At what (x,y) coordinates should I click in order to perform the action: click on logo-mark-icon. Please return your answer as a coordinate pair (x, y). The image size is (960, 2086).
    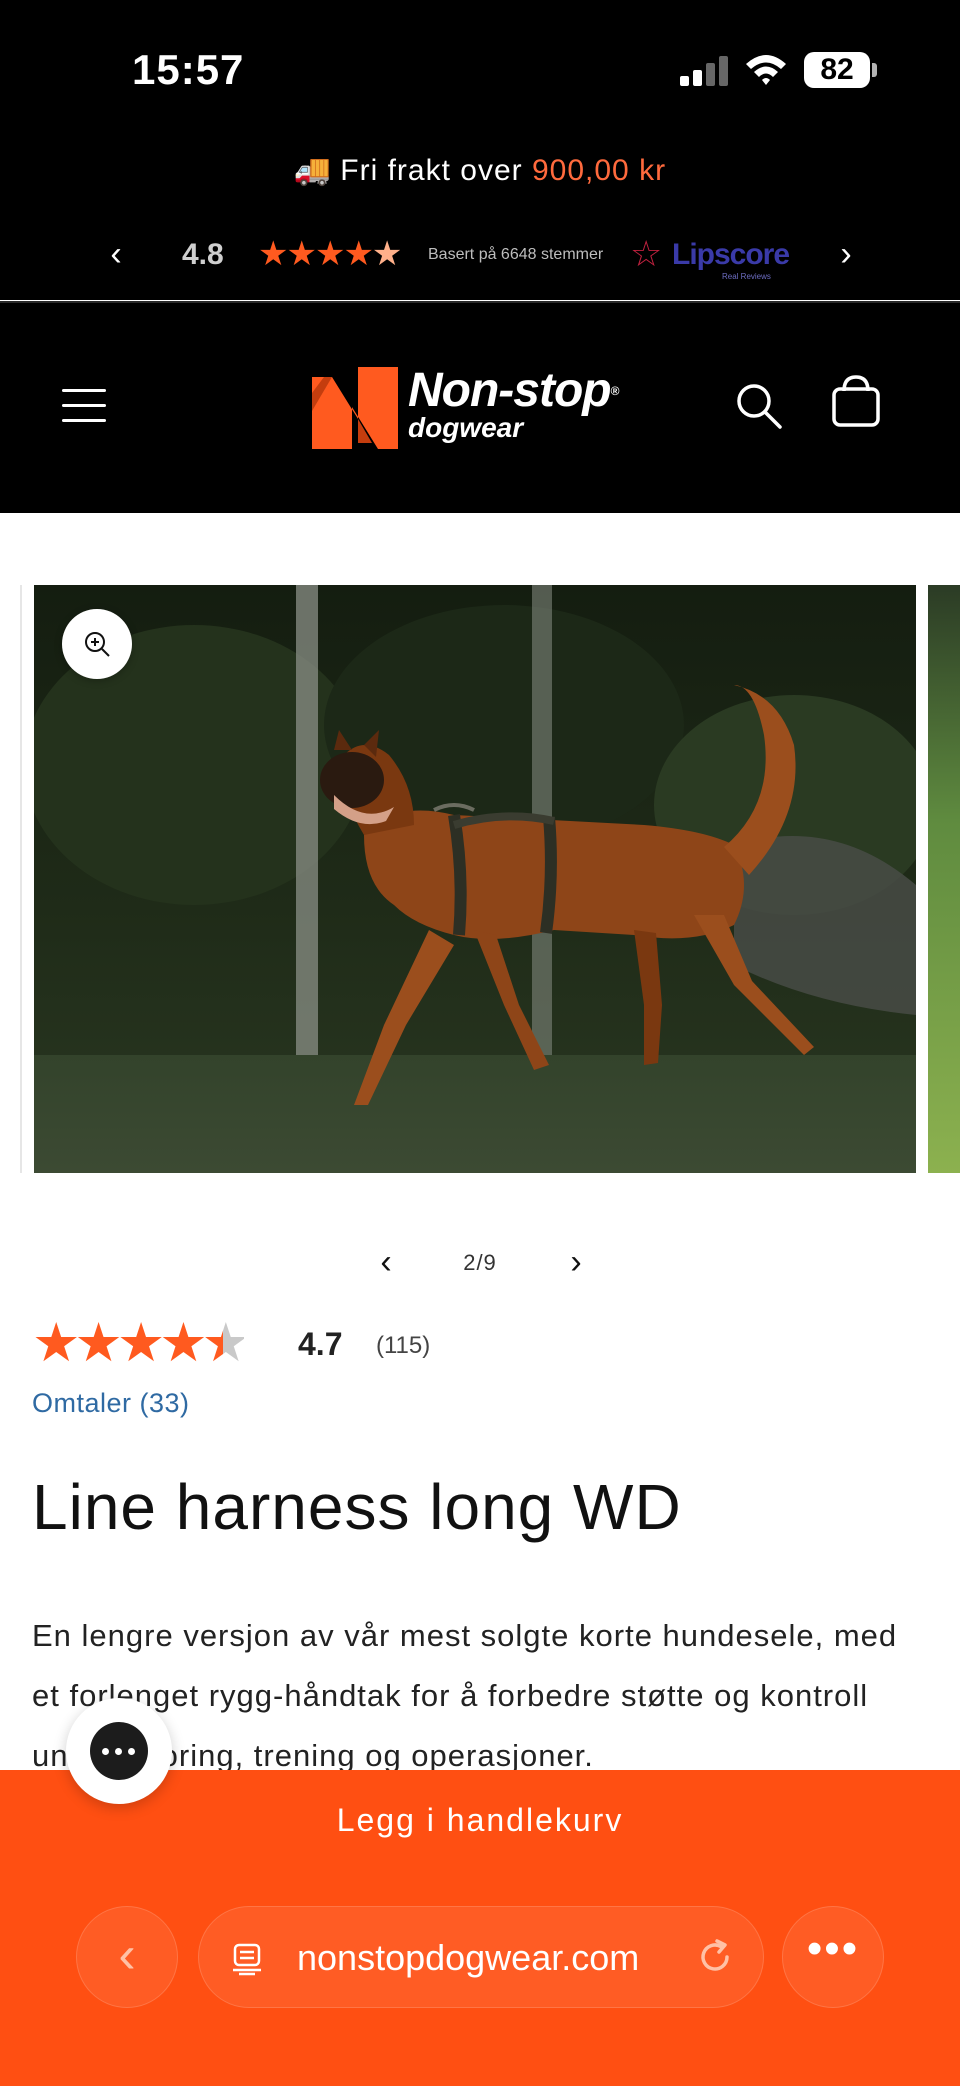
    Looking at the image, I should click on (355, 408).